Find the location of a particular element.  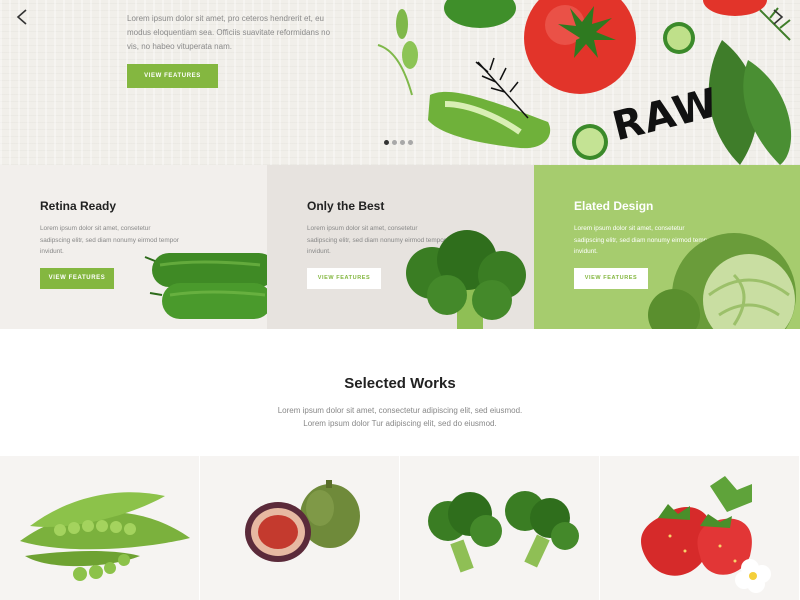

selected-works-title: Selected Works is located at coordinates (400, 383).